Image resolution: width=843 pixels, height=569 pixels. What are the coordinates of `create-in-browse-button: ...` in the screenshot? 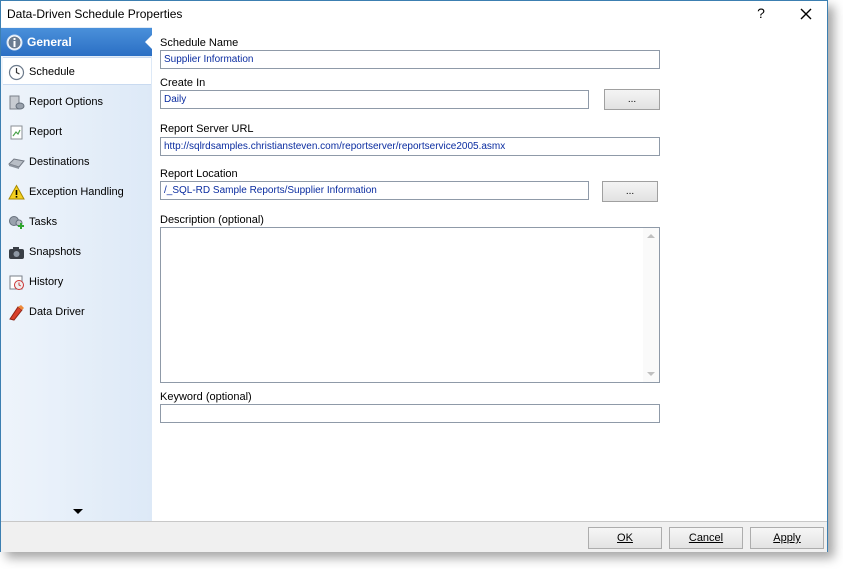 It's located at (632, 99).